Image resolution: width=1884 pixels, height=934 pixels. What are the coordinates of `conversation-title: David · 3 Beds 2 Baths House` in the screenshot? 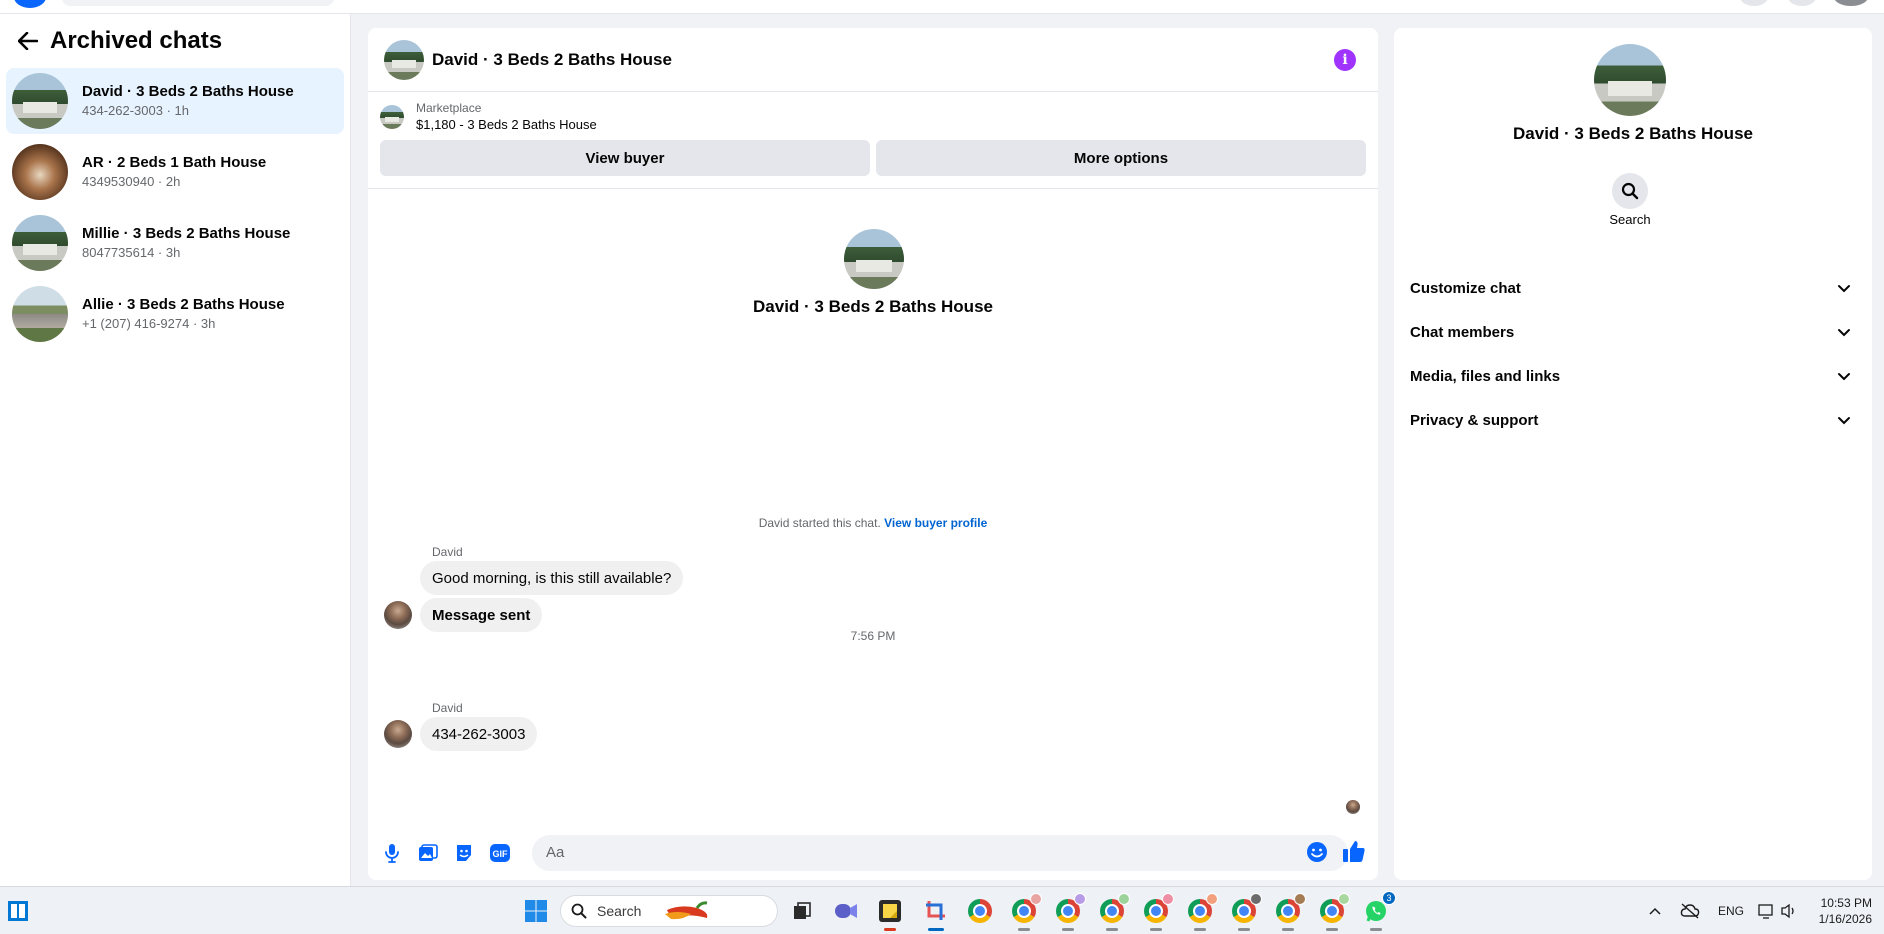 It's located at (552, 60).